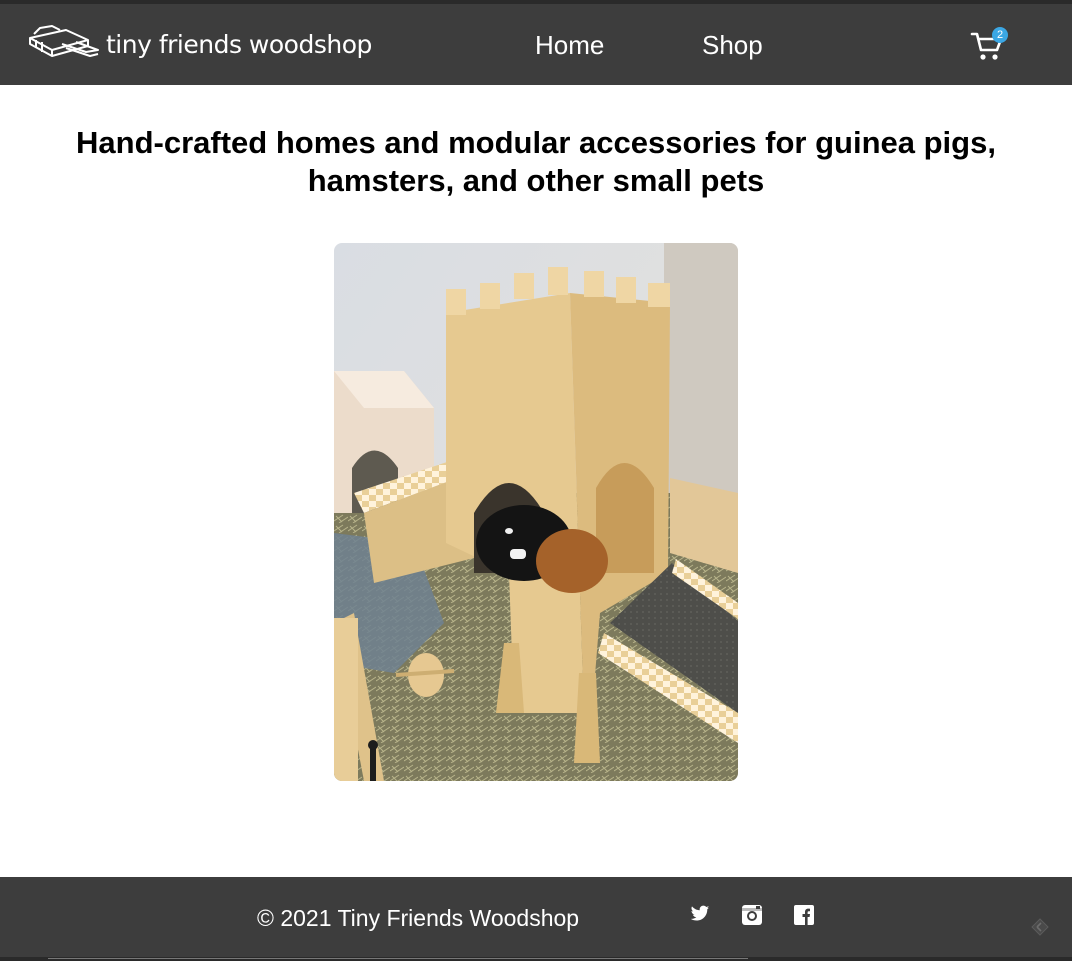  Describe the element at coordinates (732, 45) in the screenshot. I see `nav-shop-link: Shop` at that location.